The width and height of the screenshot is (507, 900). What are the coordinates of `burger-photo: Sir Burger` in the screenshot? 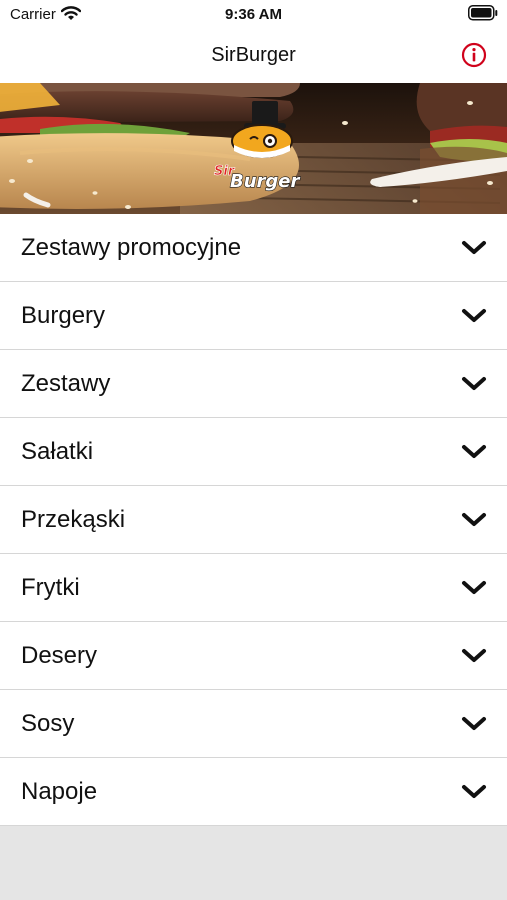 It's located at (253, 148).